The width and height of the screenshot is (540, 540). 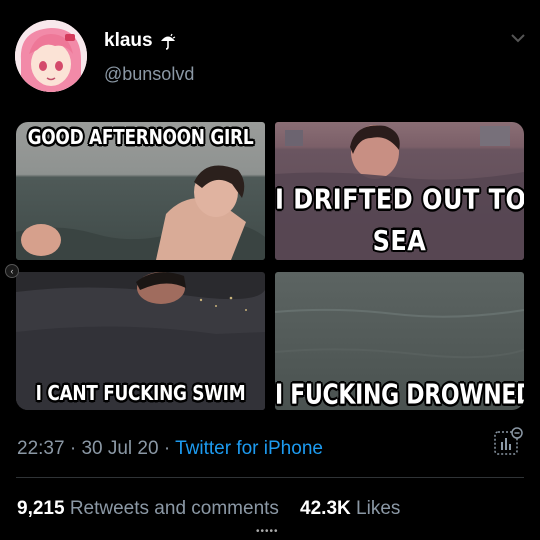 What do you see at coordinates (119, 448) in the screenshot?
I see `tweet-date: 30 Jul 20` at bounding box center [119, 448].